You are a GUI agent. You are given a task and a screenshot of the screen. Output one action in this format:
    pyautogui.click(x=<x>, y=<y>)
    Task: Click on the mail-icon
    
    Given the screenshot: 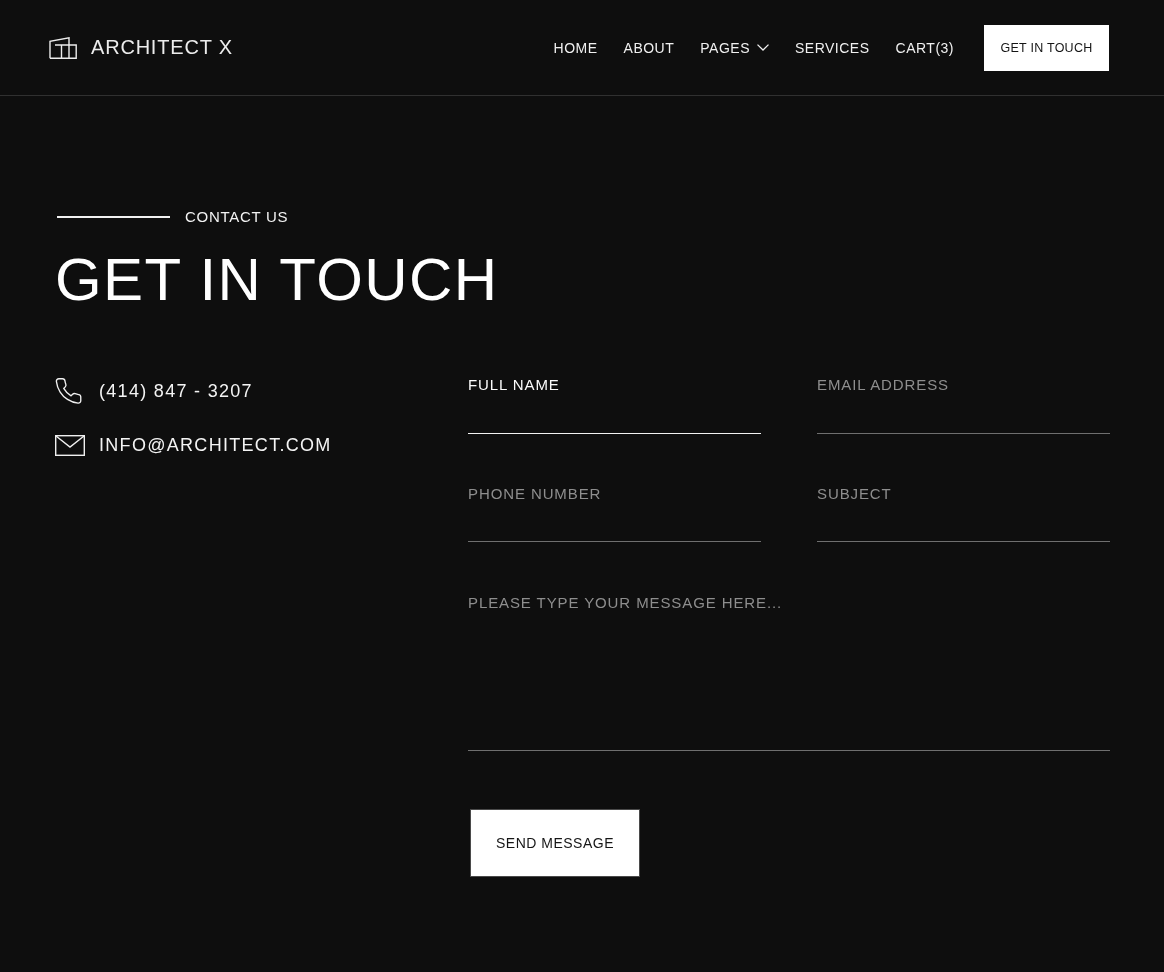 What is the action you would take?
    pyautogui.click(x=70, y=445)
    